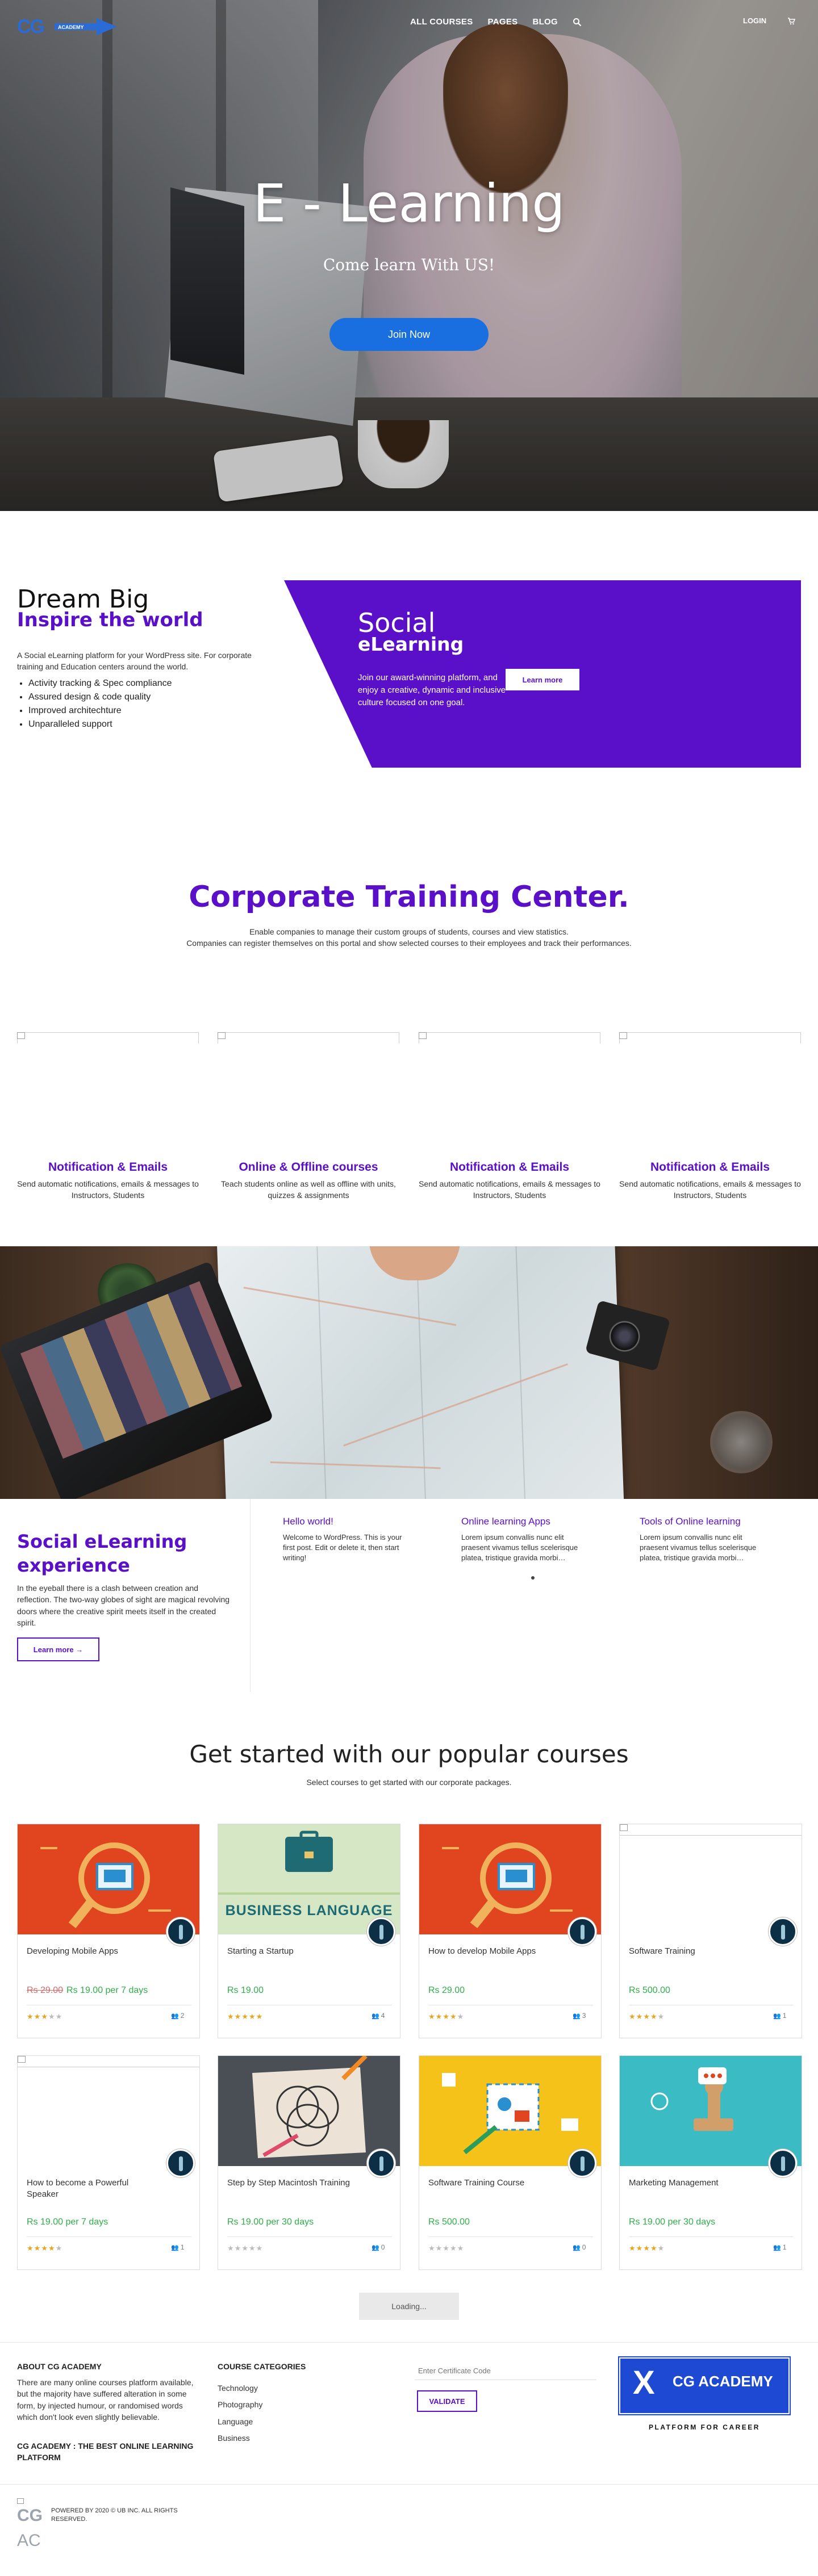 The width and height of the screenshot is (818, 2576). Describe the element at coordinates (309, 1879) in the screenshot. I see `course-thumbnail: BUSINESS LANGUAGE` at that location.